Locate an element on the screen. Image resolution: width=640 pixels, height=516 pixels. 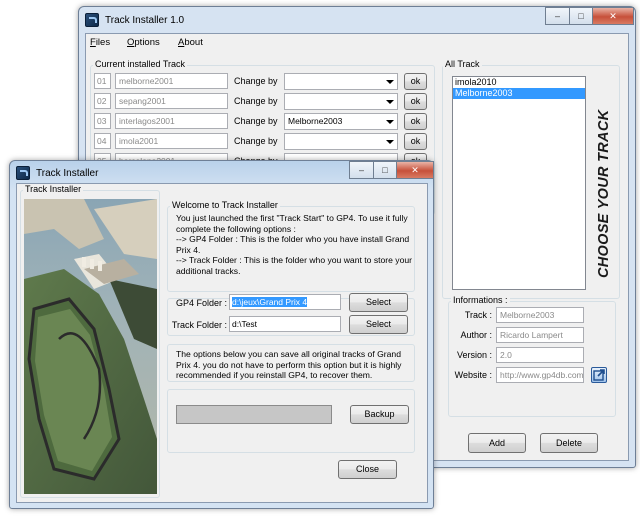
track-slot-name: interlagos2001 is located at coordinates (171, 121).